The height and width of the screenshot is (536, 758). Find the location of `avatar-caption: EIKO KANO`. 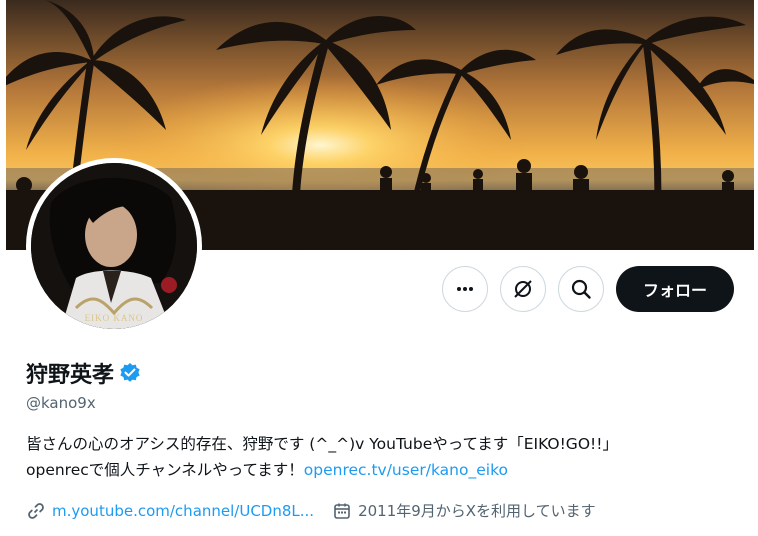

avatar-caption: EIKO KANO is located at coordinates (114, 318).